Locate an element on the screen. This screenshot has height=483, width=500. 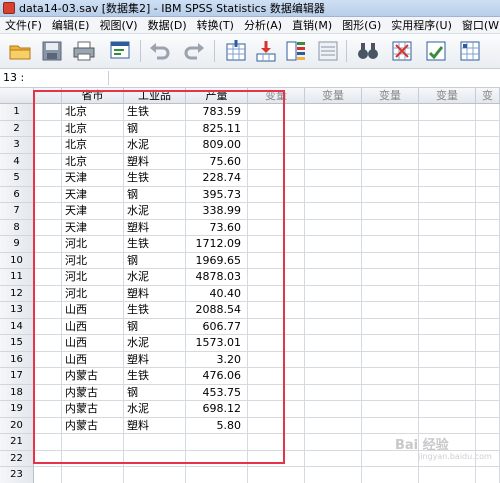
row-number: 22 is located at coordinates (17, 458).